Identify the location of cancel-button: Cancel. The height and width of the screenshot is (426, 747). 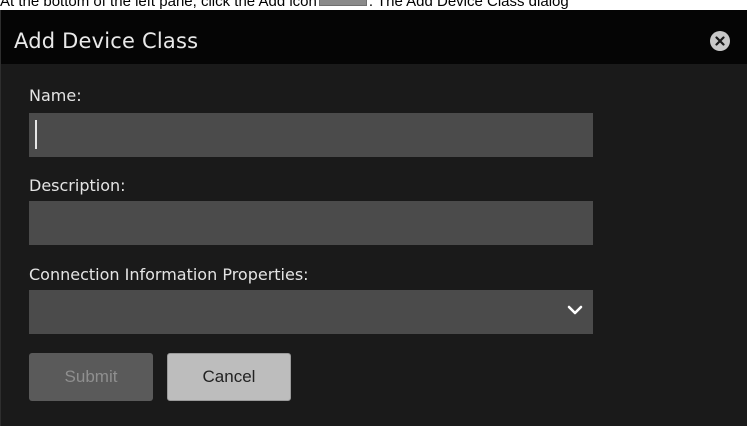
(229, 377).